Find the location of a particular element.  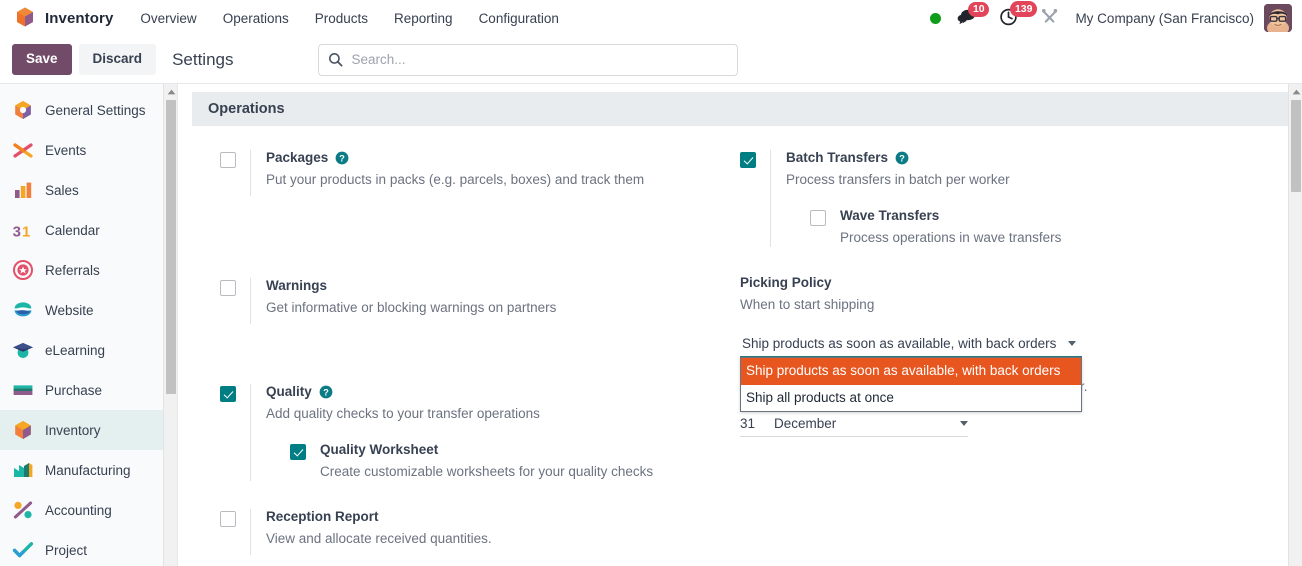

sidebar-item-calendar: 3 1 Calendar is located at coordinates (88, 230).